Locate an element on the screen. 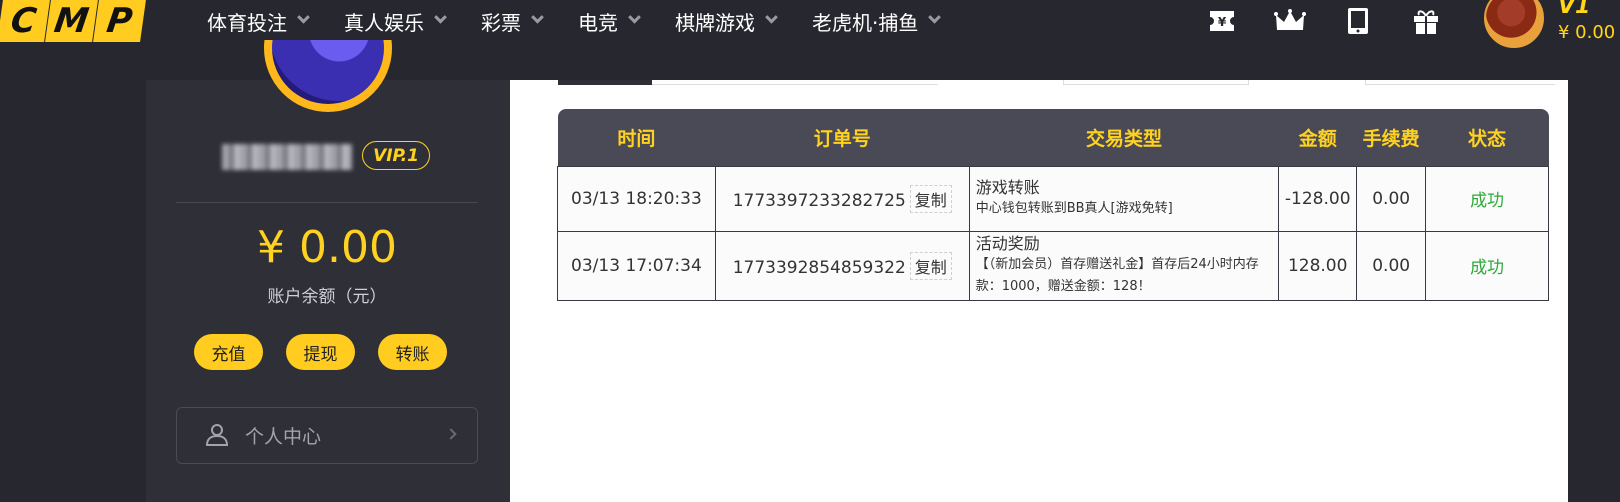 The height and width of the screenshot is (502, 1620). column-header-status: 状态 is located at coordinates (1487, 137).